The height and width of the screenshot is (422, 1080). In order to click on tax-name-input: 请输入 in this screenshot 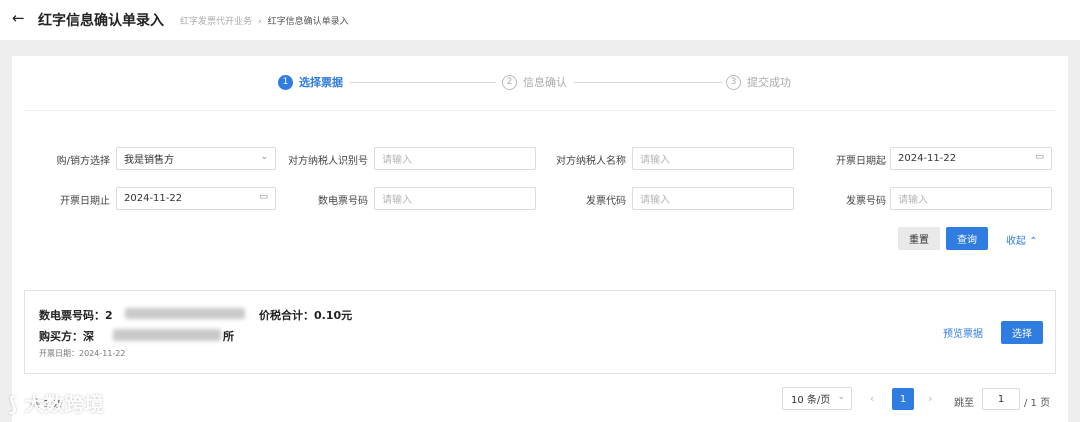, I will do `click(713, 158)`.